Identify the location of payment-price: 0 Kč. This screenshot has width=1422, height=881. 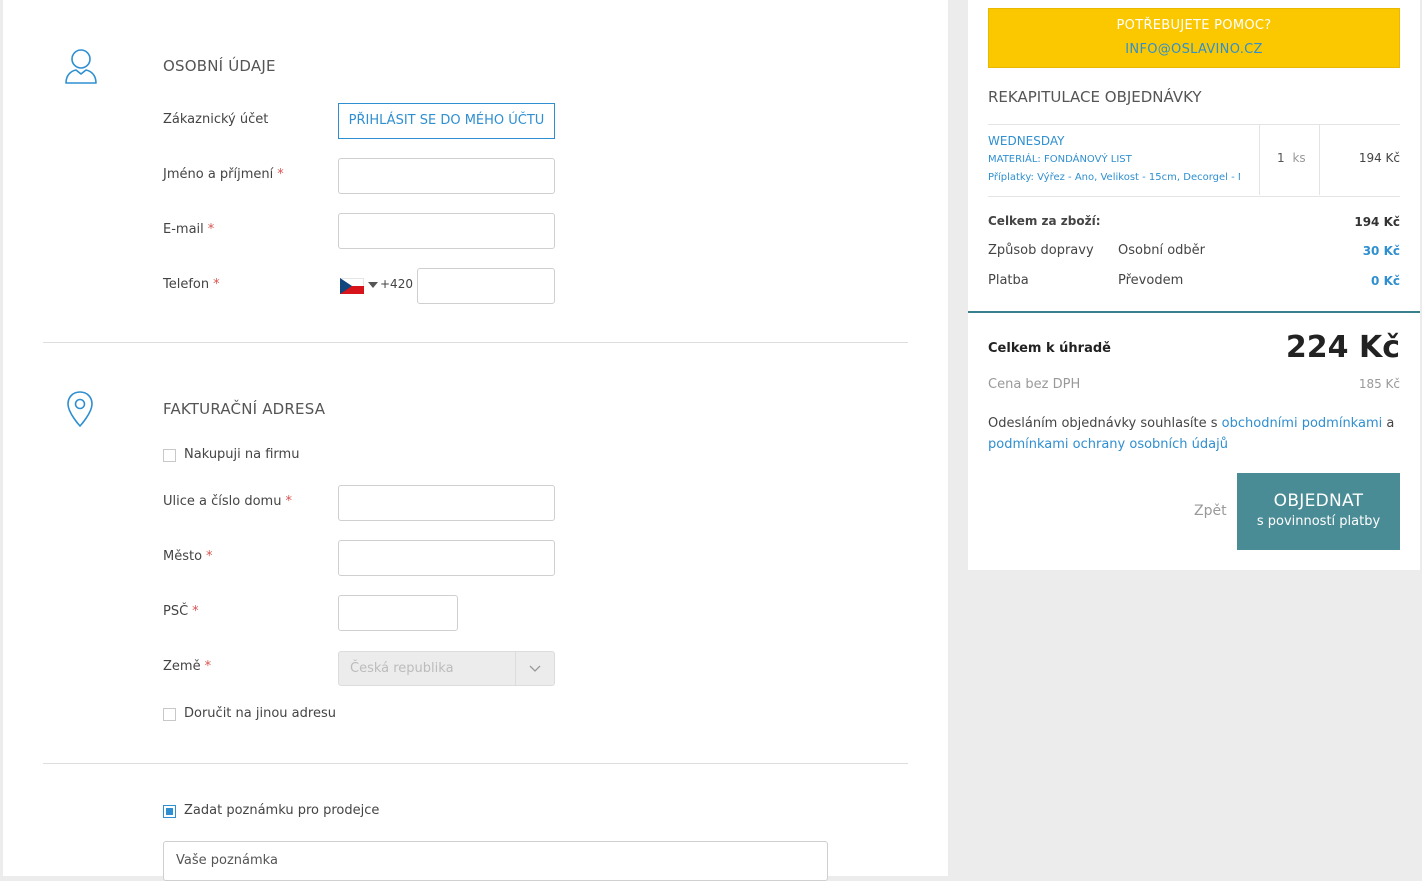
(1385, 281).